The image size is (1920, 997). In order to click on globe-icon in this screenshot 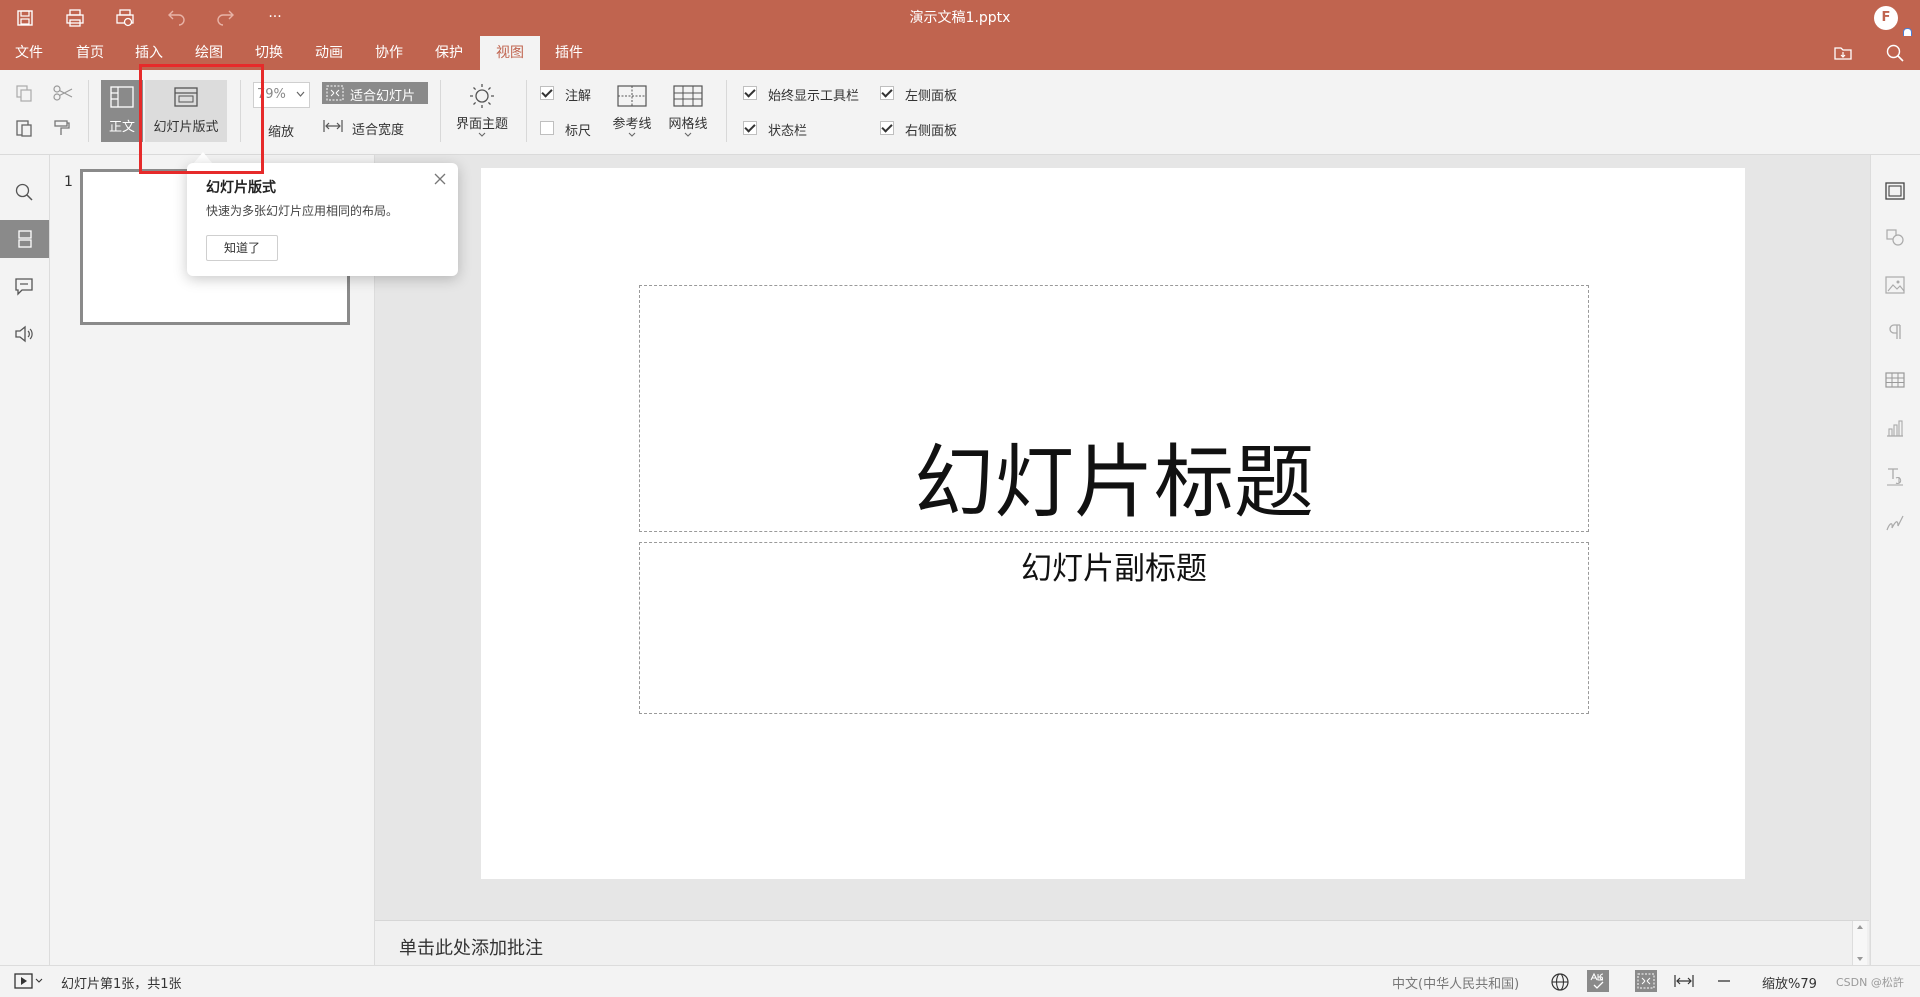, I will do `click(1560, 982)`.